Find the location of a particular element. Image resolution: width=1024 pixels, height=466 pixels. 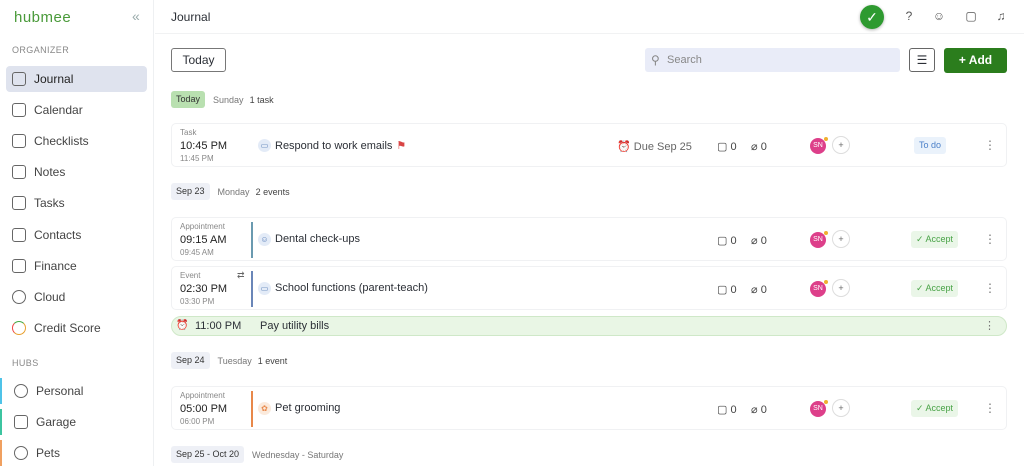

sidebar-item-contacts: Contacts is located at coordinates (76, 235).